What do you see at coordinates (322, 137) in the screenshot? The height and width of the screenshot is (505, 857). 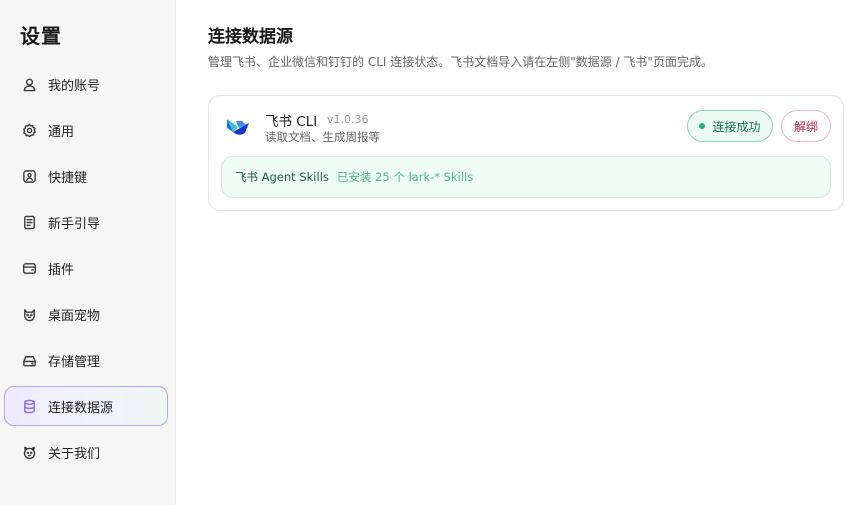 I see `cli-description: 读取文档、生成周报等` at bounding box center [322, 137].